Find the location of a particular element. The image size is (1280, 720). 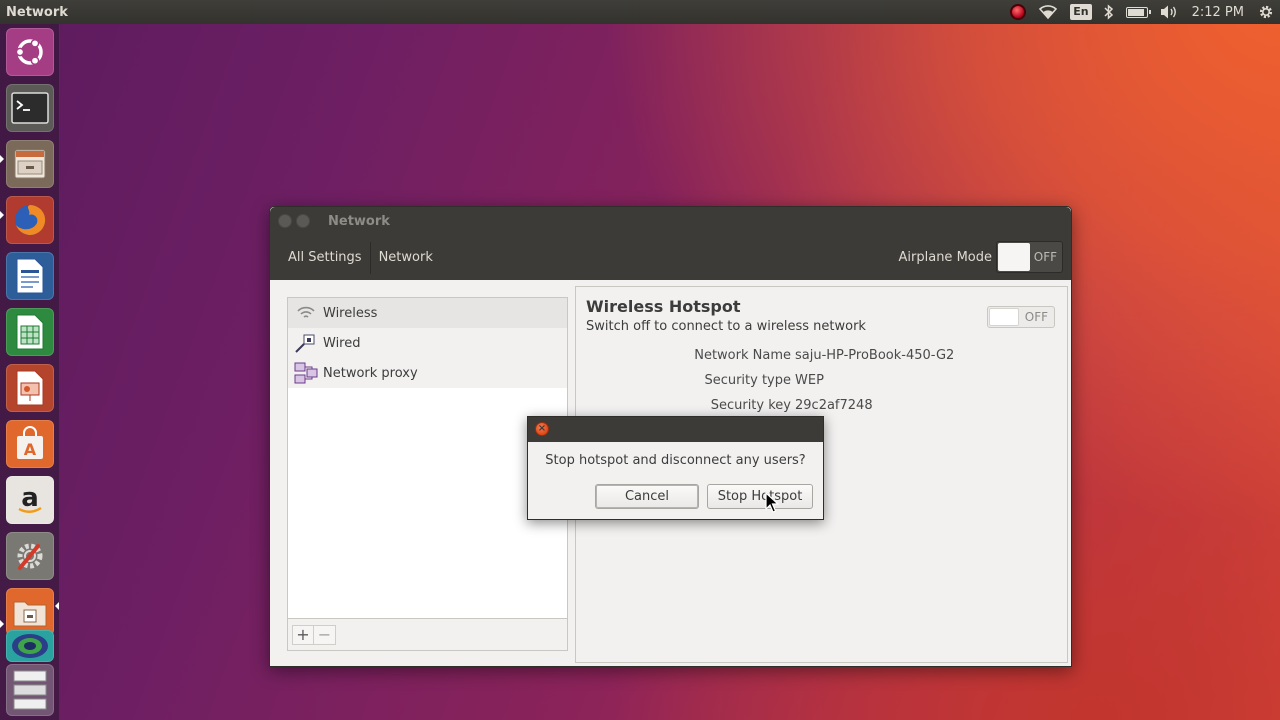

impress-presentation-icon is located at coordinates (30, 388).